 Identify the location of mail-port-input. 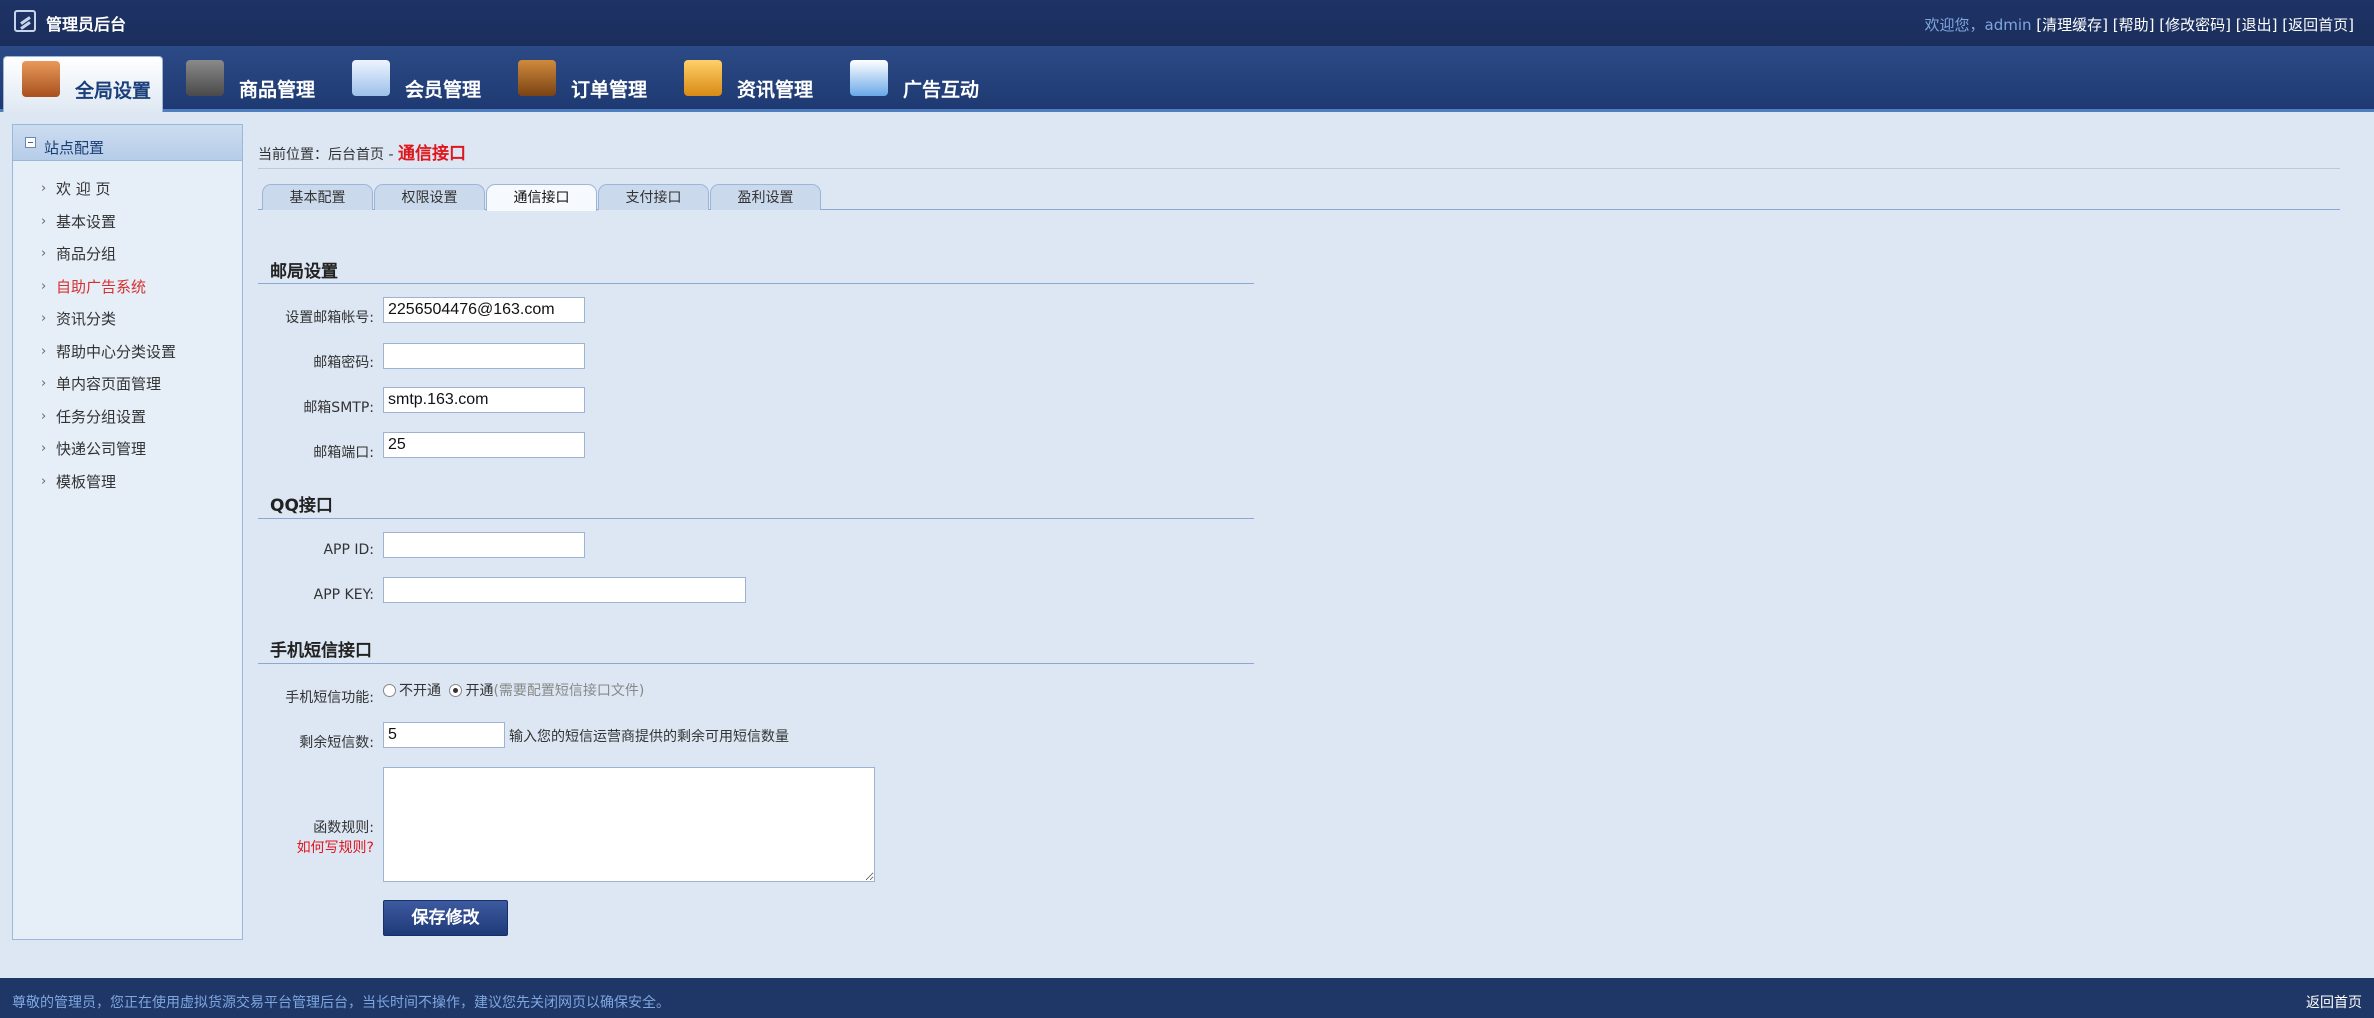
(484, 445).